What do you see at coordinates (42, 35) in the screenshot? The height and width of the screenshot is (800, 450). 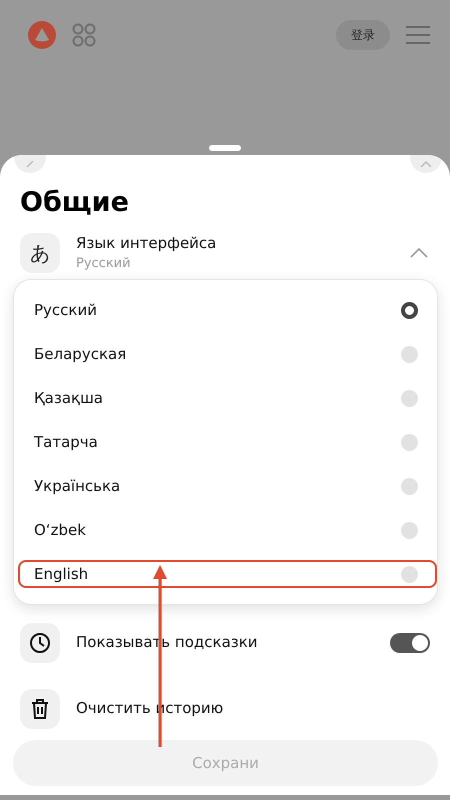 I see `logo-icon` at bounding box center [42, 35].